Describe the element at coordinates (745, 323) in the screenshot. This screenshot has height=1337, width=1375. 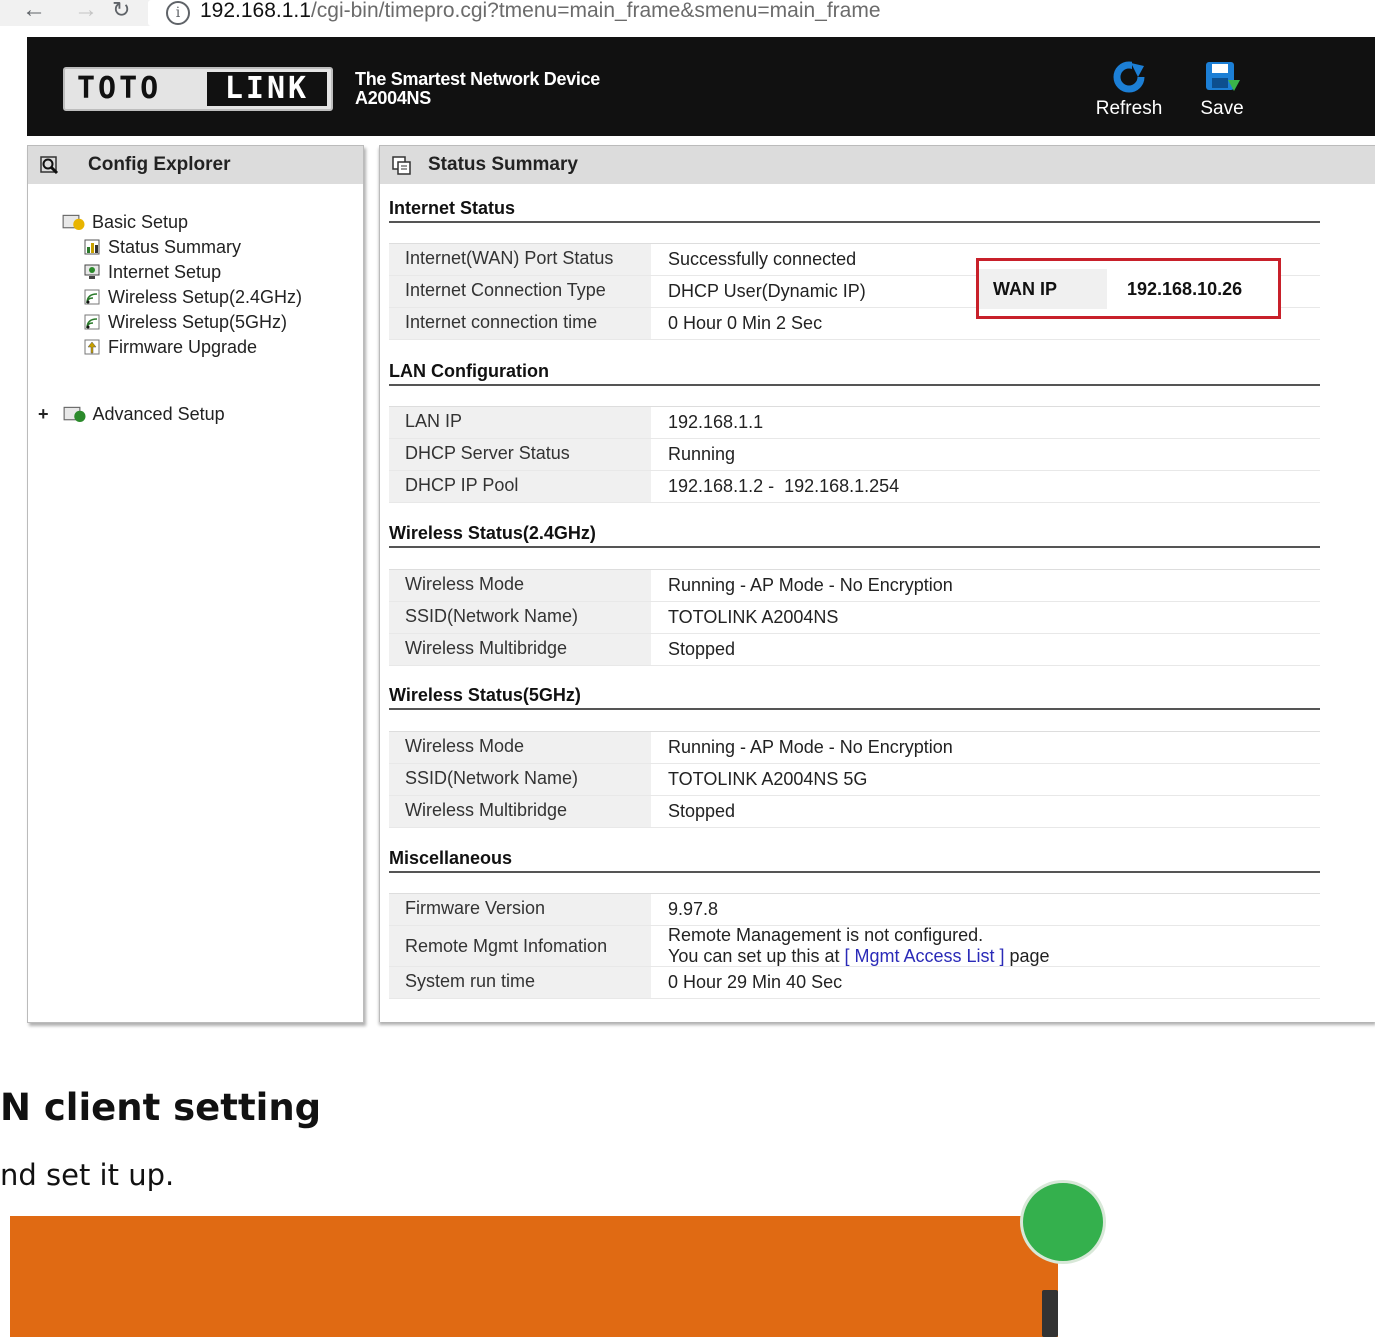
I see `row-value: 0 Hour 0 Min 2 Sec` at that location.